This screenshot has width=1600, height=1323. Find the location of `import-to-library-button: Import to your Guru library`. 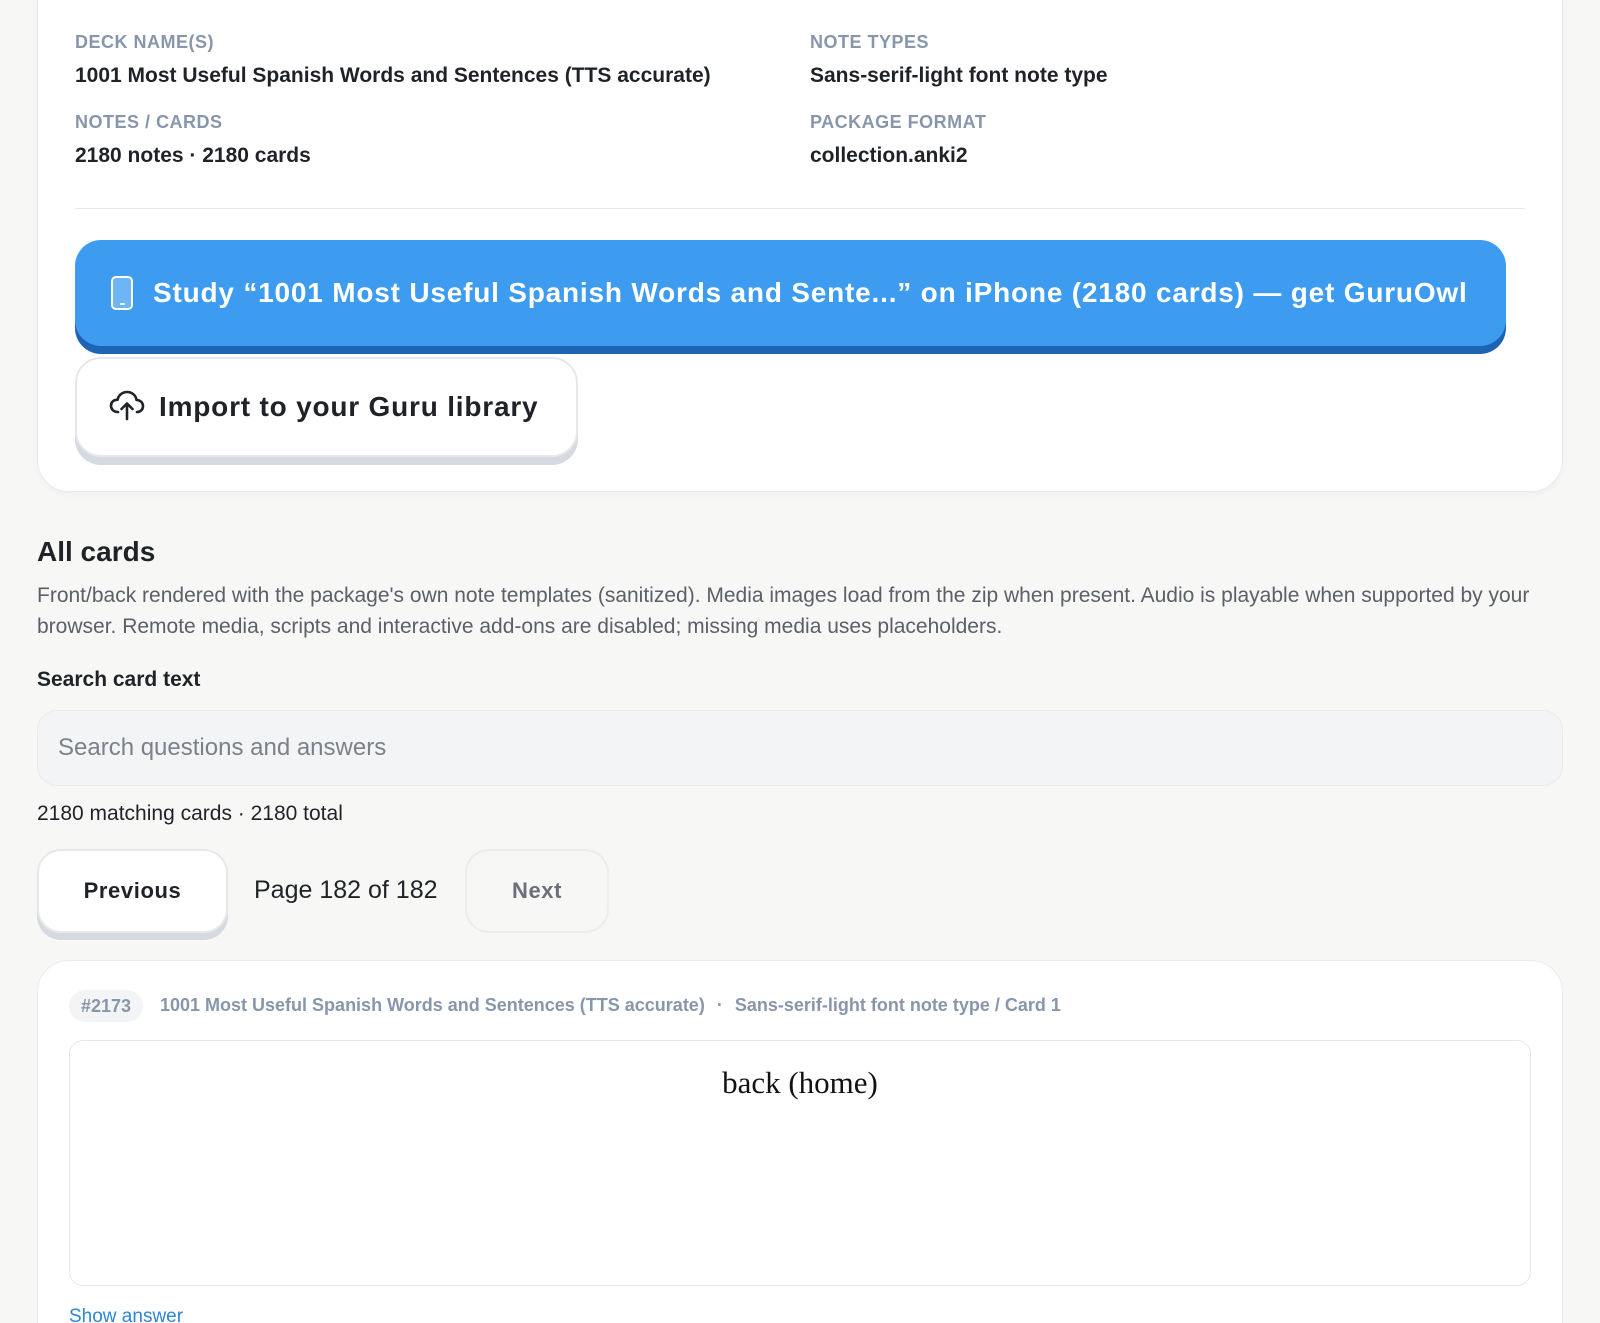

import-to-library-button: Import to your Guru library is located at coordinates (326, 407).